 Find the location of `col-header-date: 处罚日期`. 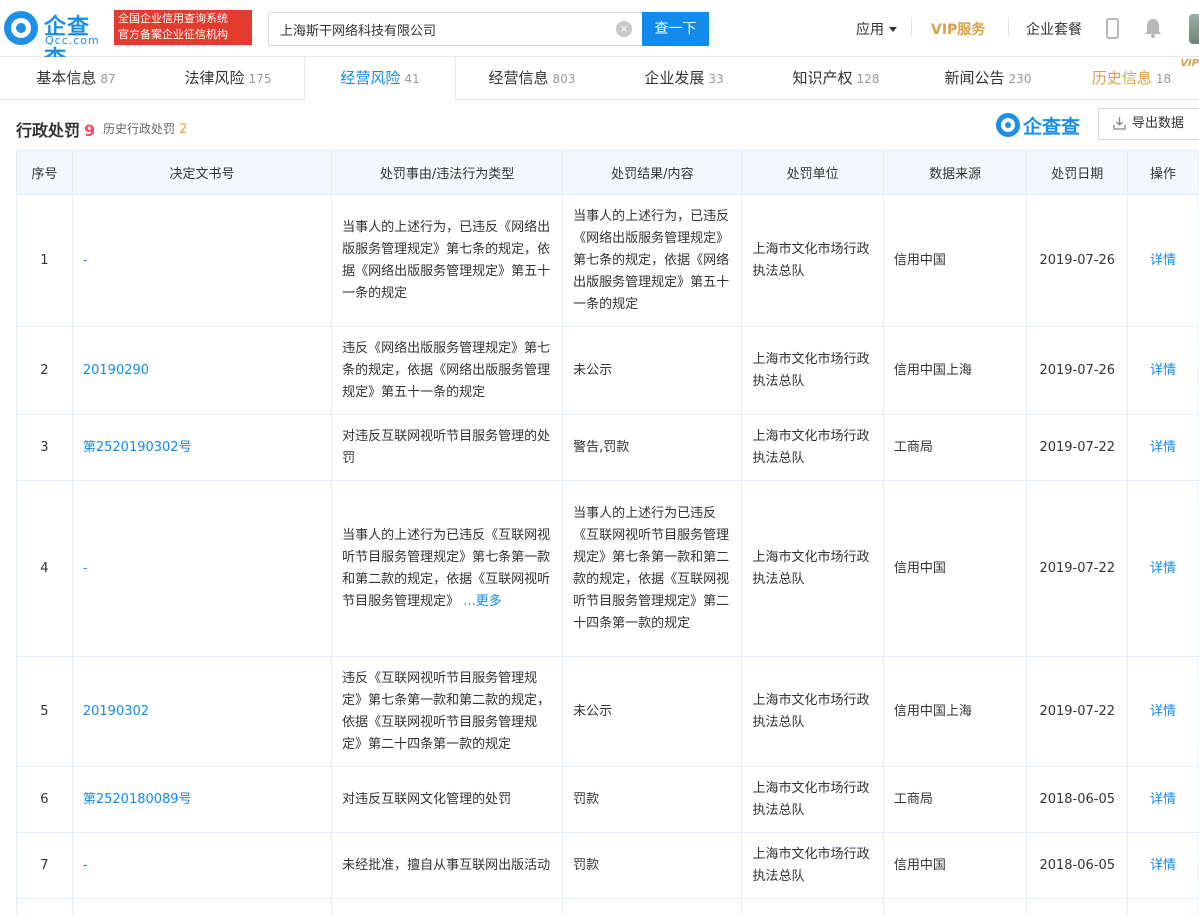

col-header-date: 处罚日期 is located at coordinates (1077, 172).